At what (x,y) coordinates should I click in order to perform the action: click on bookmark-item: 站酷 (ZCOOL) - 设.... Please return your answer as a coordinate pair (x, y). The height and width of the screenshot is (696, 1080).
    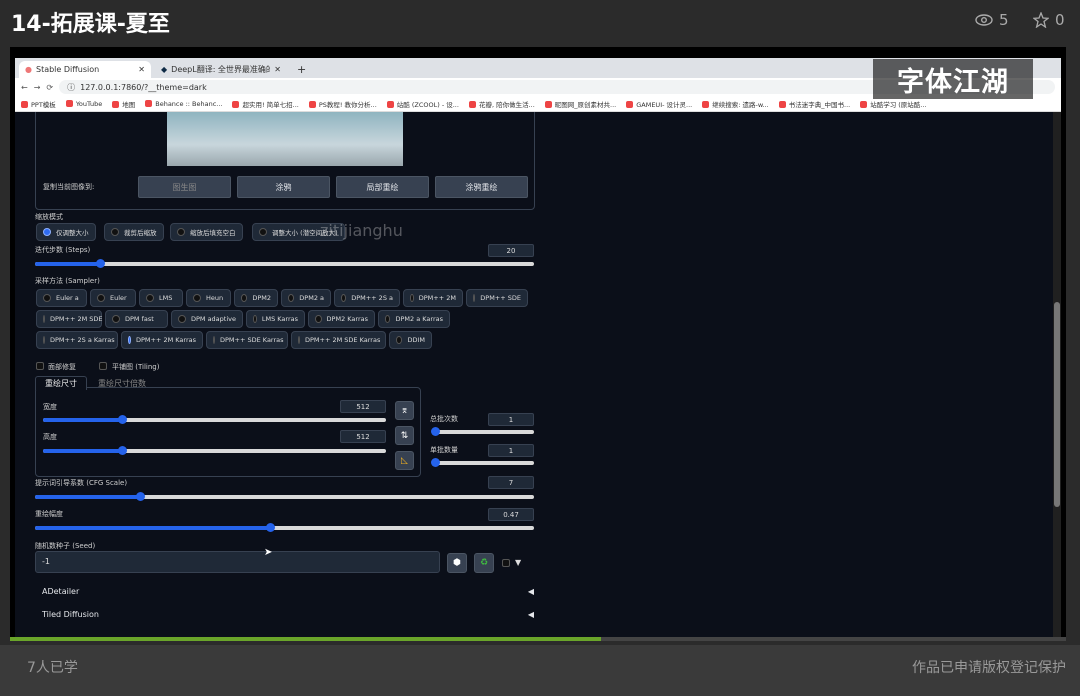
    Looking at the image, I should click on (423, 104).